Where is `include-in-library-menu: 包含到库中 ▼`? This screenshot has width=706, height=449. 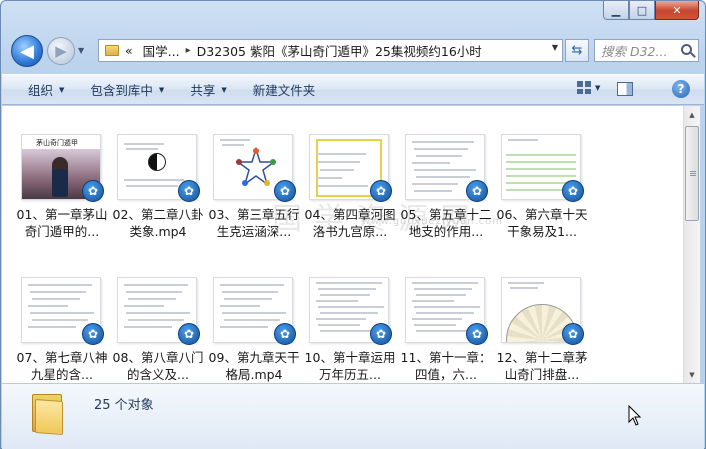
include-in-library-menu: 包含到库中 ▼ is located at coordinates (127, 89).